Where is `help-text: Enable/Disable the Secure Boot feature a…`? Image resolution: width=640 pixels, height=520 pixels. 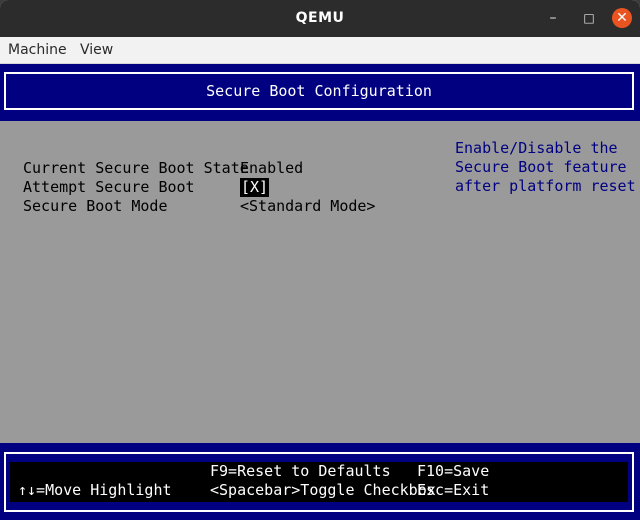 help-text: Enable/Disable the Secure Boot feature a… is located at coordinates (545, 167).